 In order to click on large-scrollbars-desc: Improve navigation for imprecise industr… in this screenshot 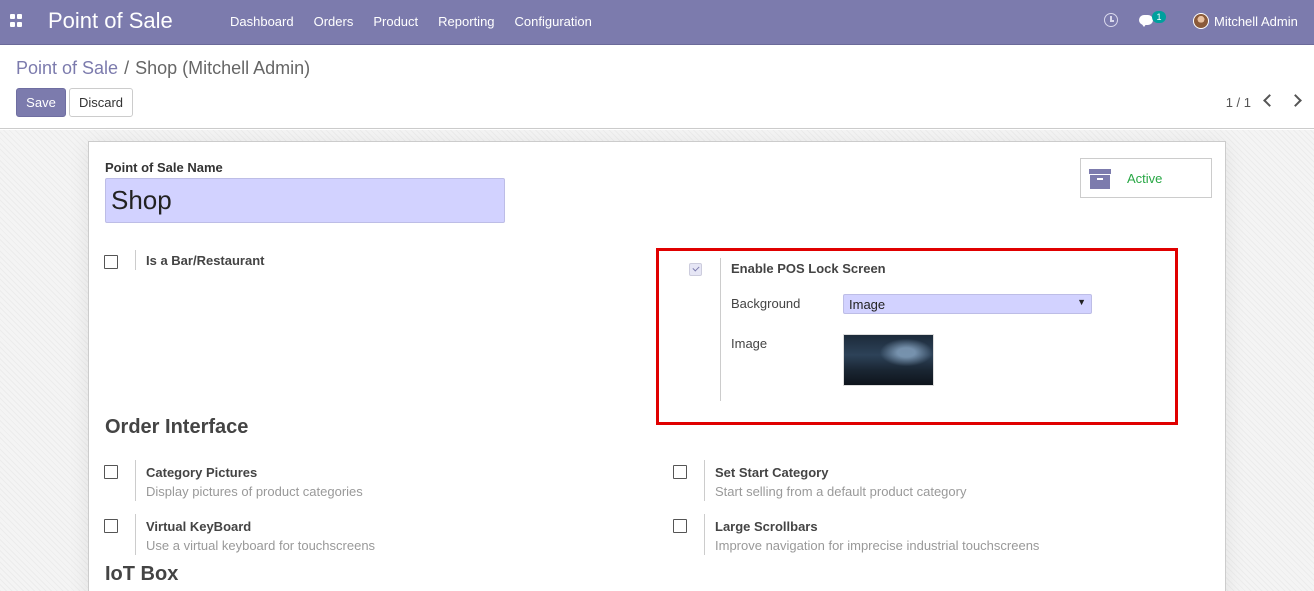, I will do `click(877, 545)`.